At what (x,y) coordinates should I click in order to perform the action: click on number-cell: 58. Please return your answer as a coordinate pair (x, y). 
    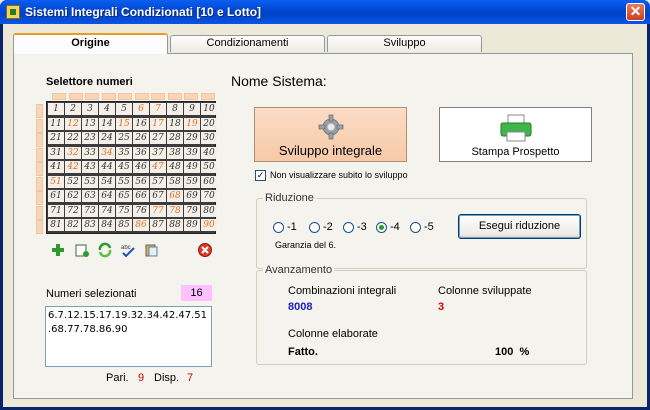
    Looking at the image, I should click on (175, 181).